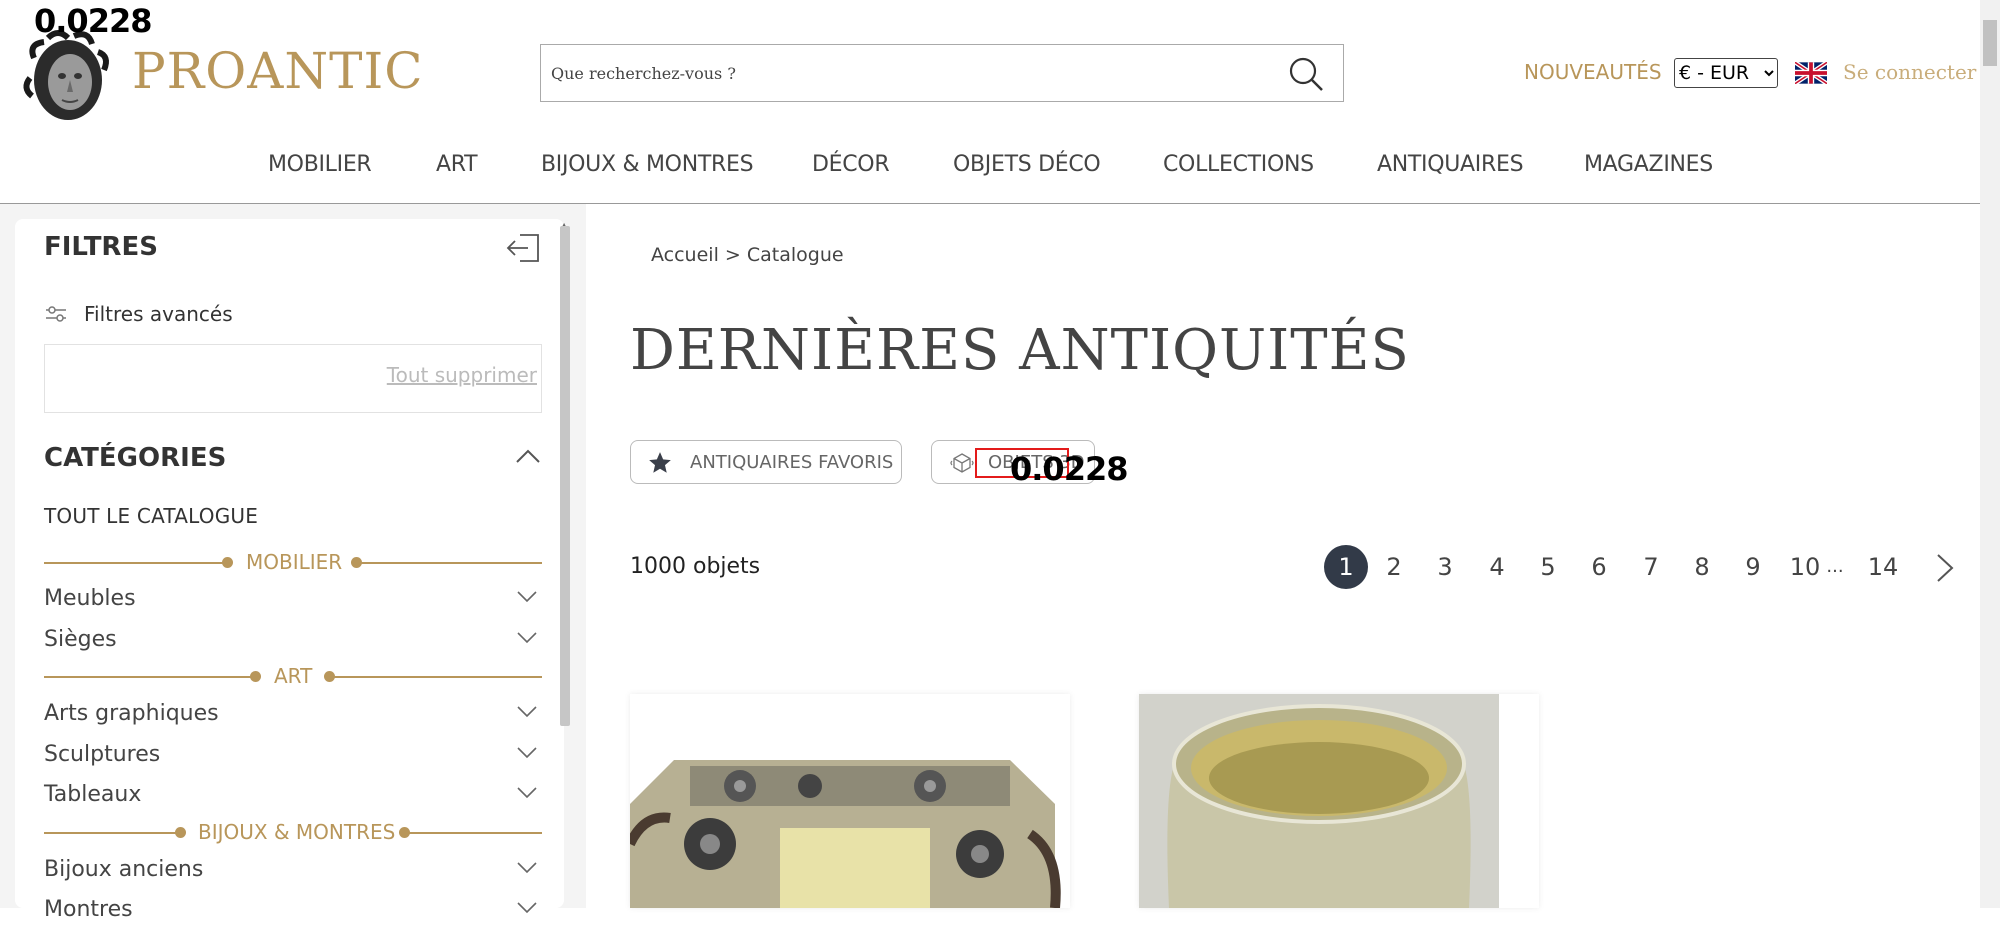 Image resolution: width=2000 pixels, height=925 pixels. Describe the element at coordinates (1909, 72) in the screenshot. I see `login-link: Se connecter` at that location.